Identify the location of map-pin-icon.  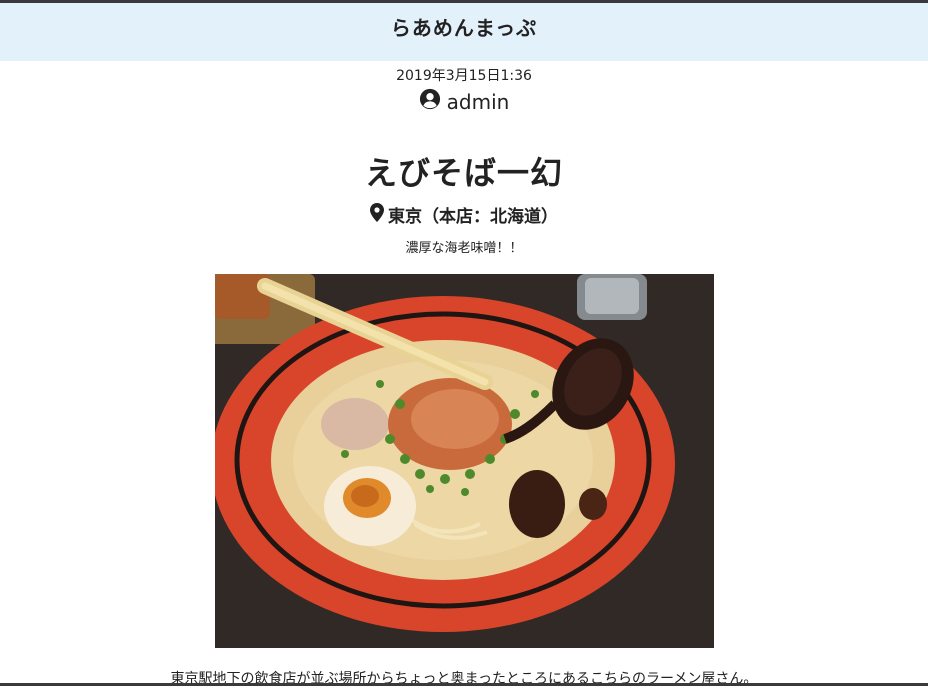
(377, 214).